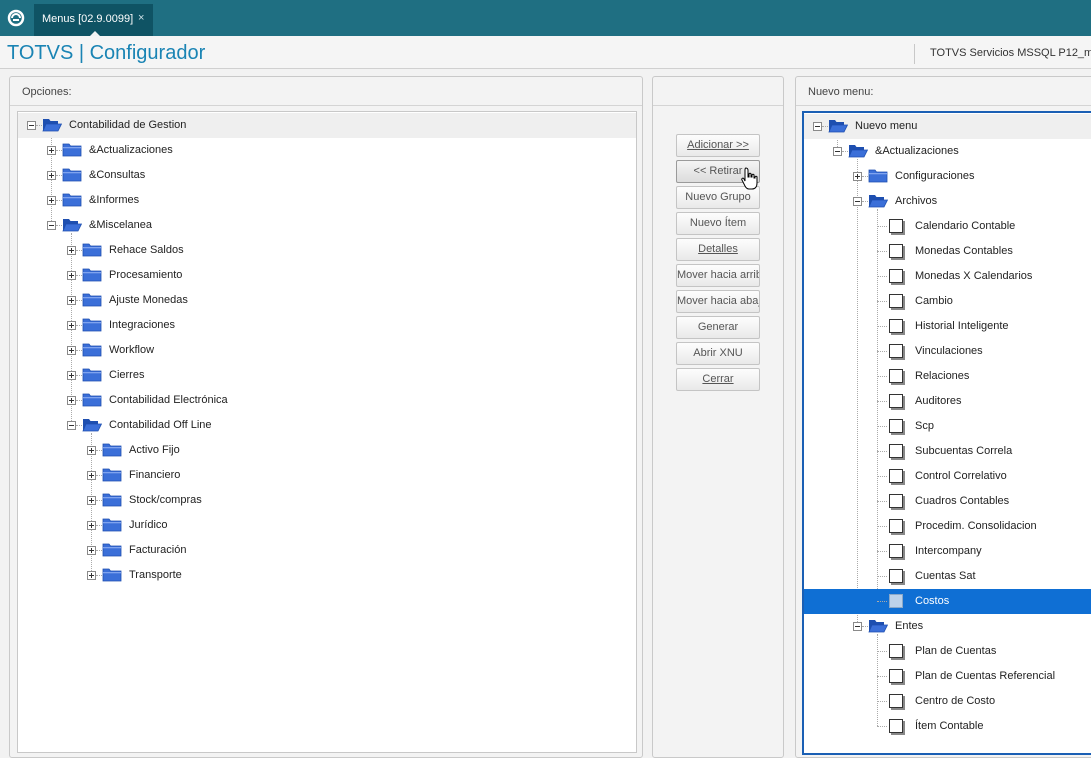 The height and width of the screenshot is (758, 1091). Describe the element at coordinates (128, 125) in the screenshot. I see `tree-item-label: Contabilidad de Gestion` at that location.